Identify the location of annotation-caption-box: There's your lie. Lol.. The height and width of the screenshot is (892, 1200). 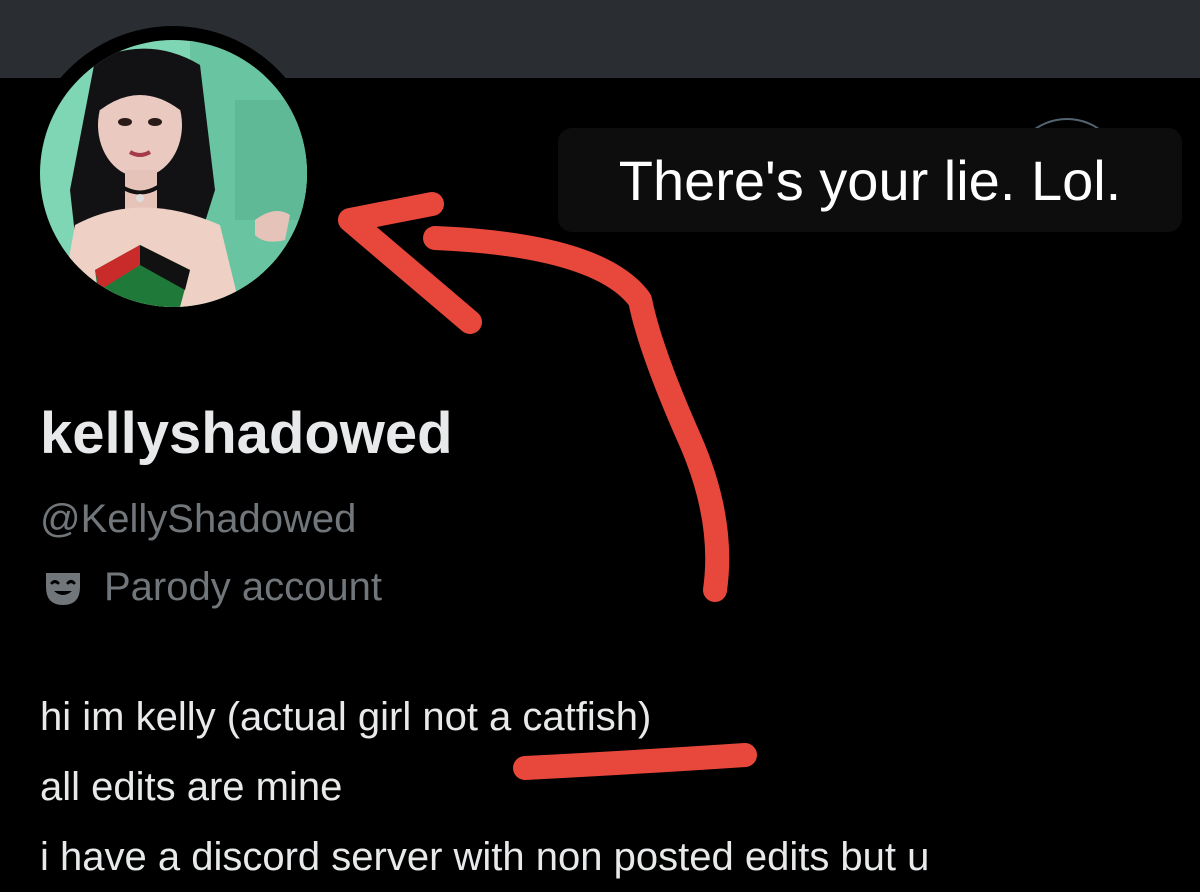
(870, 180).